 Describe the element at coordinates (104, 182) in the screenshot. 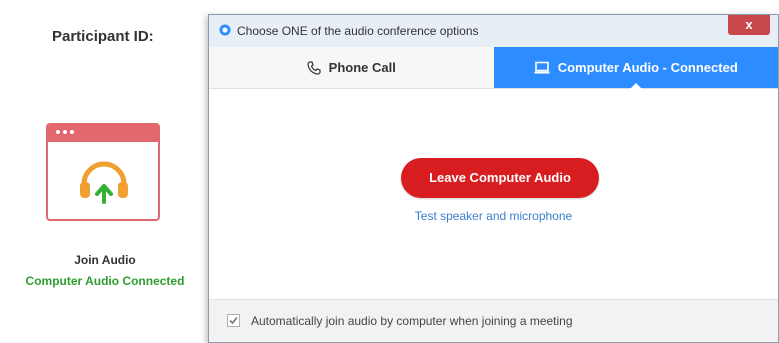

I see `headphones-icon` at that location.